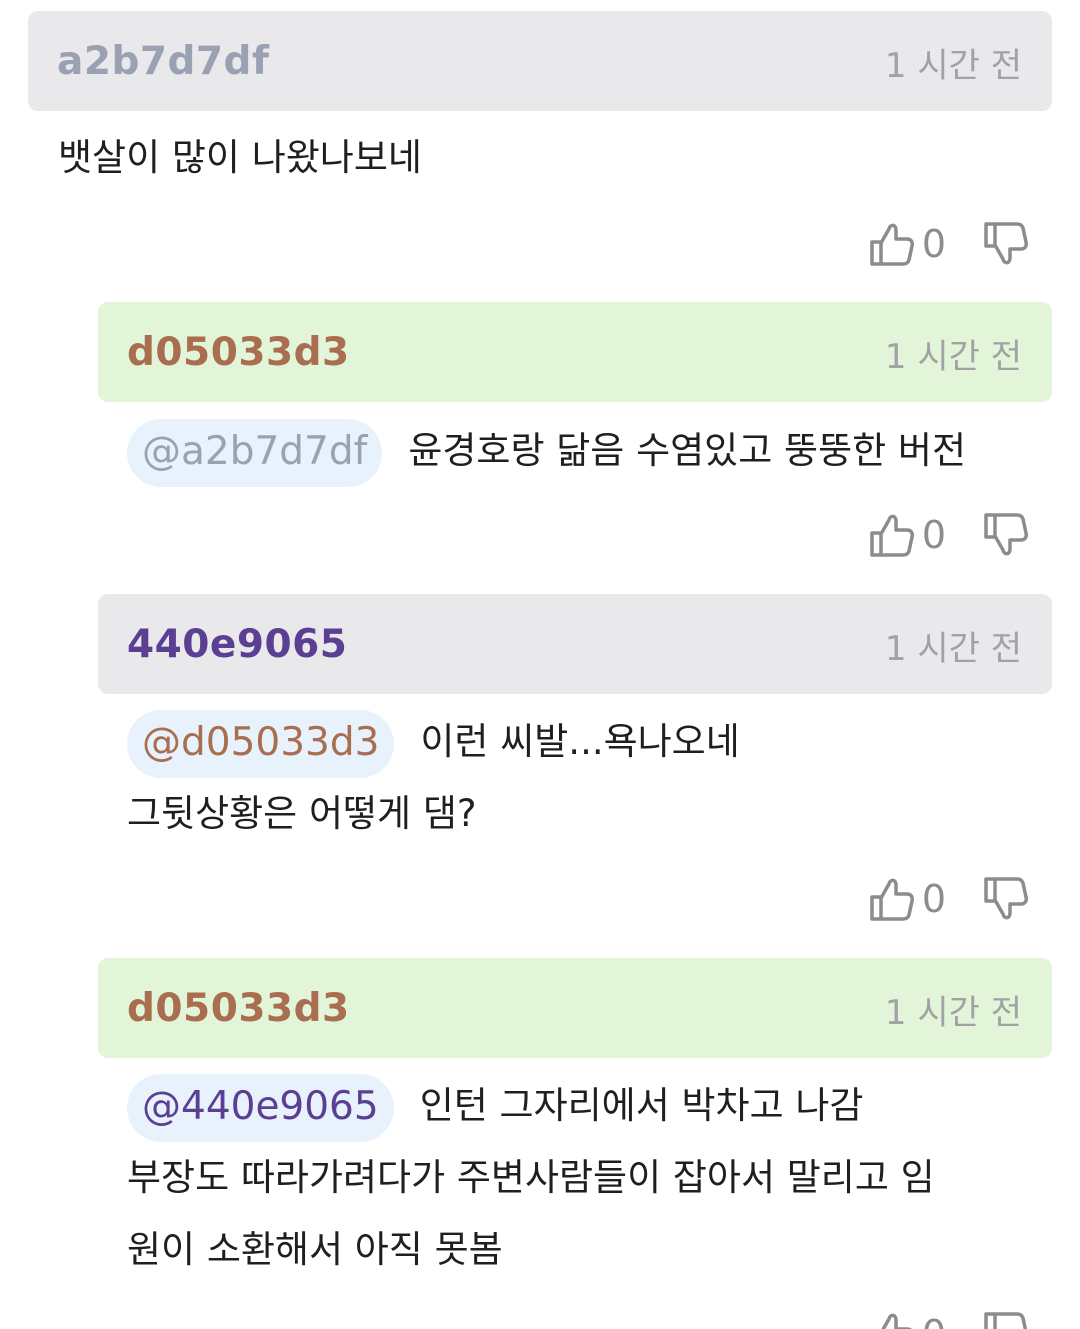 Image resolution: width=1080 pixels, height=1329 pixels. I want to click on mention-tag: @440e9065, so click(260, 1107).